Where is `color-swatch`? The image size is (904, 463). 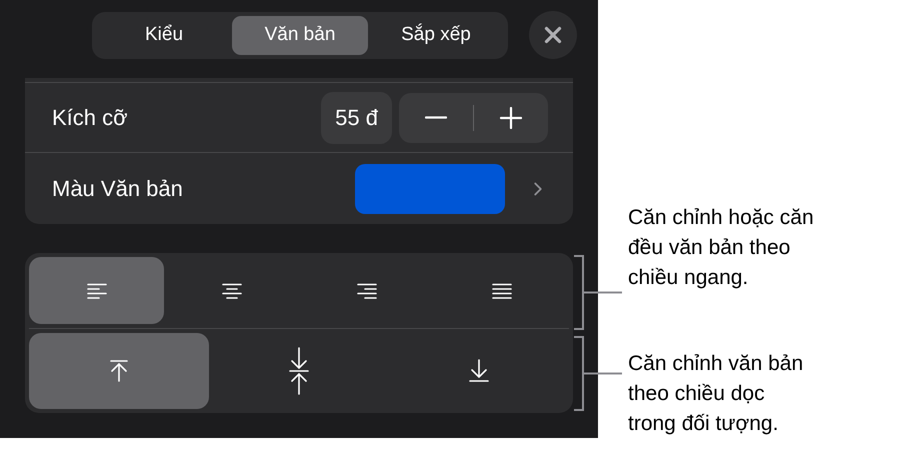
color-swatch is located at coordinates (430, 189).